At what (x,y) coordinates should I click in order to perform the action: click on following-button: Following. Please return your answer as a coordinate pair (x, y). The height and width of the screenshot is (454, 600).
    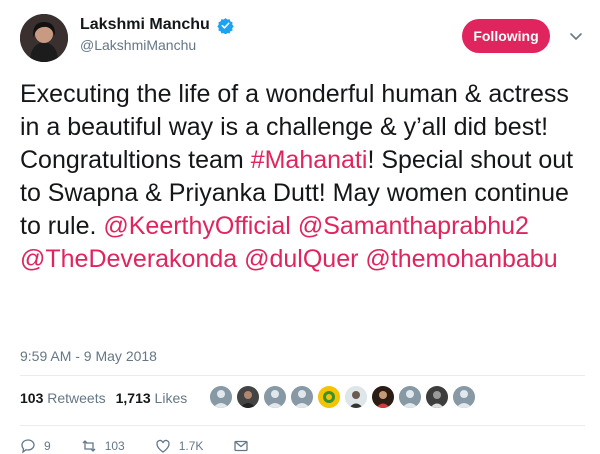
    Looking at the image, I should click on (506, 36).